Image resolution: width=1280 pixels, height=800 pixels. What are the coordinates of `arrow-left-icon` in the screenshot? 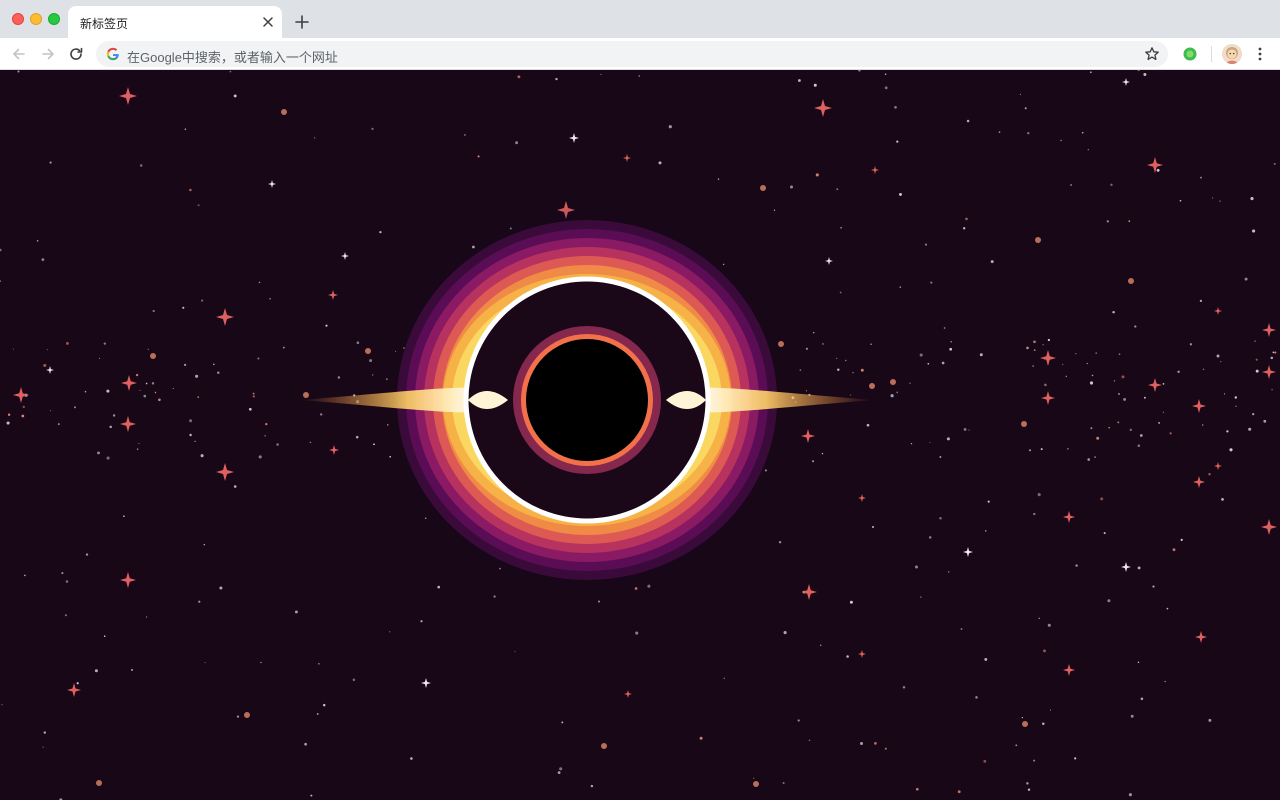 It's located at (19, 54).